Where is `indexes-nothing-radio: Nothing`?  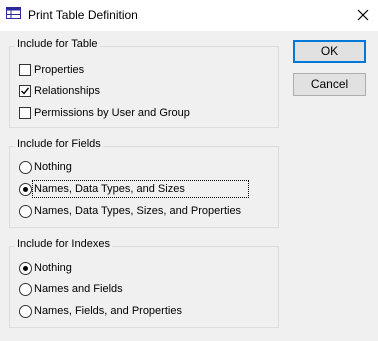
indexes-nothing-radio: Nothing is located at coordinates (119, 268).